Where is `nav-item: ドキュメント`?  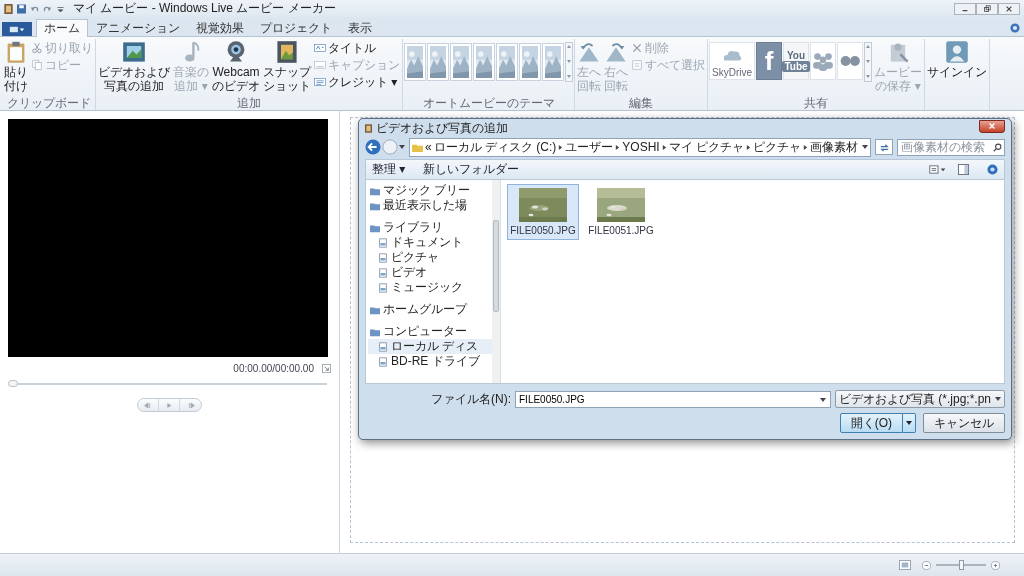 nav-item: ドキュメント is located at coordinates (430, 242).